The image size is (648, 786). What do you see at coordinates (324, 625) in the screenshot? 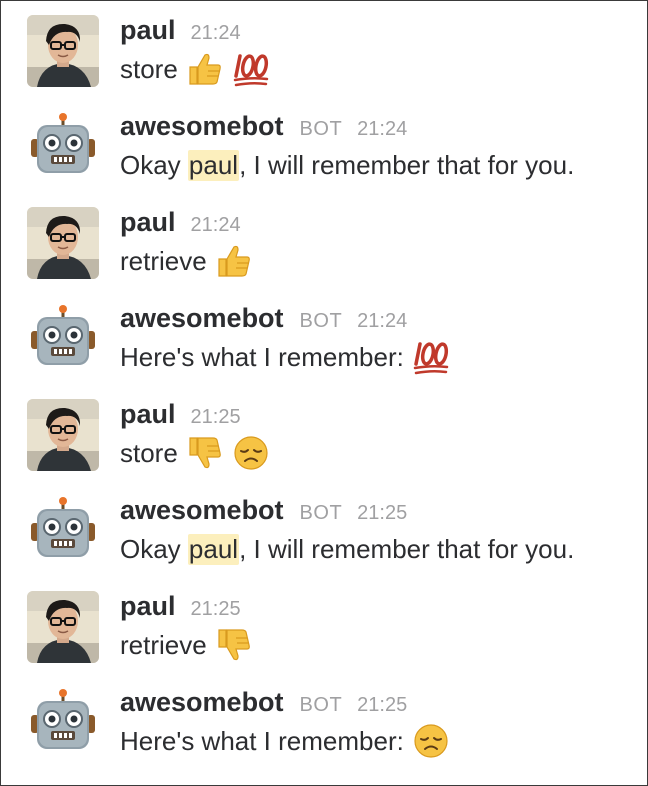
I see `message-item: paul 21:25 retrieve` at bounding box center [324, 625].